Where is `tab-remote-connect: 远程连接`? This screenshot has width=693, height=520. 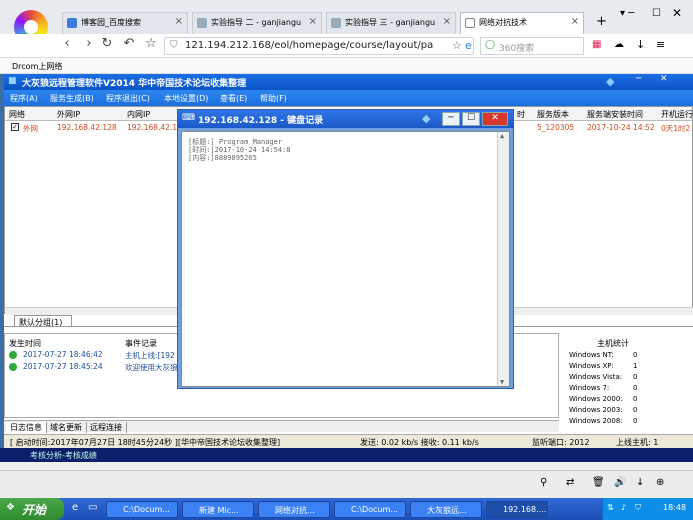
tab-remote-connect: 远程连接 is located at coordinates (106, 427).